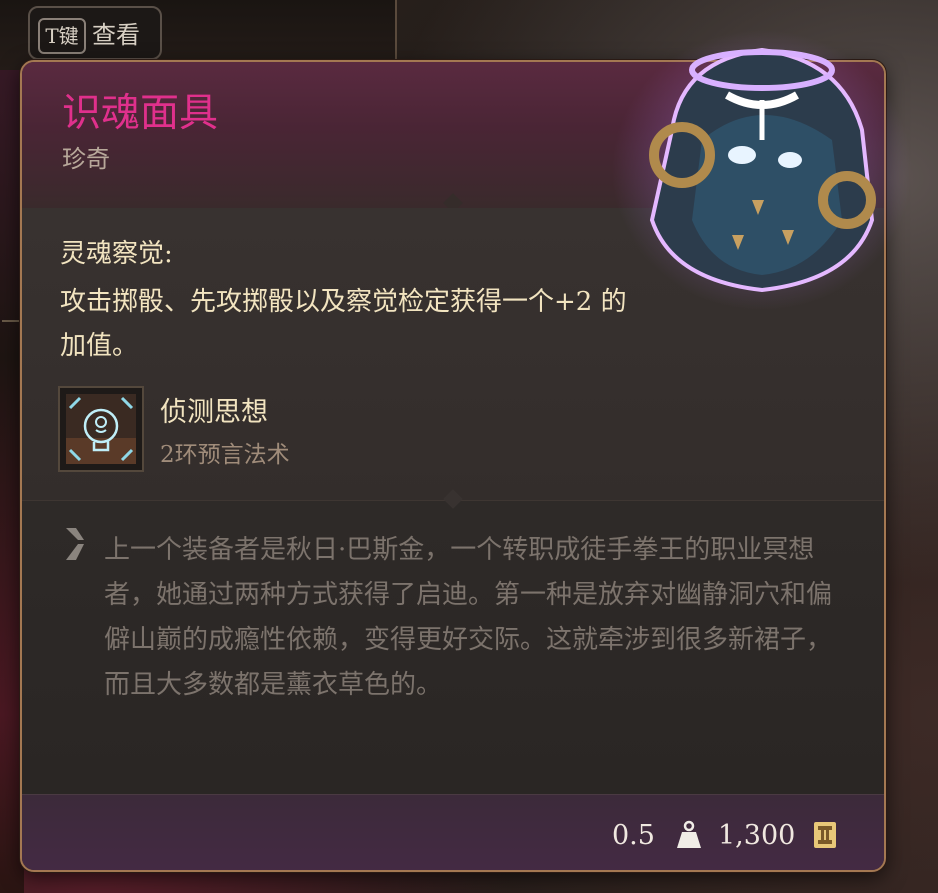 This screenshot has width=938, height=893. What do you see at coordinates (74, 546) in the screenshot?
I see `quote-icon` at bounding box center [74, 546].